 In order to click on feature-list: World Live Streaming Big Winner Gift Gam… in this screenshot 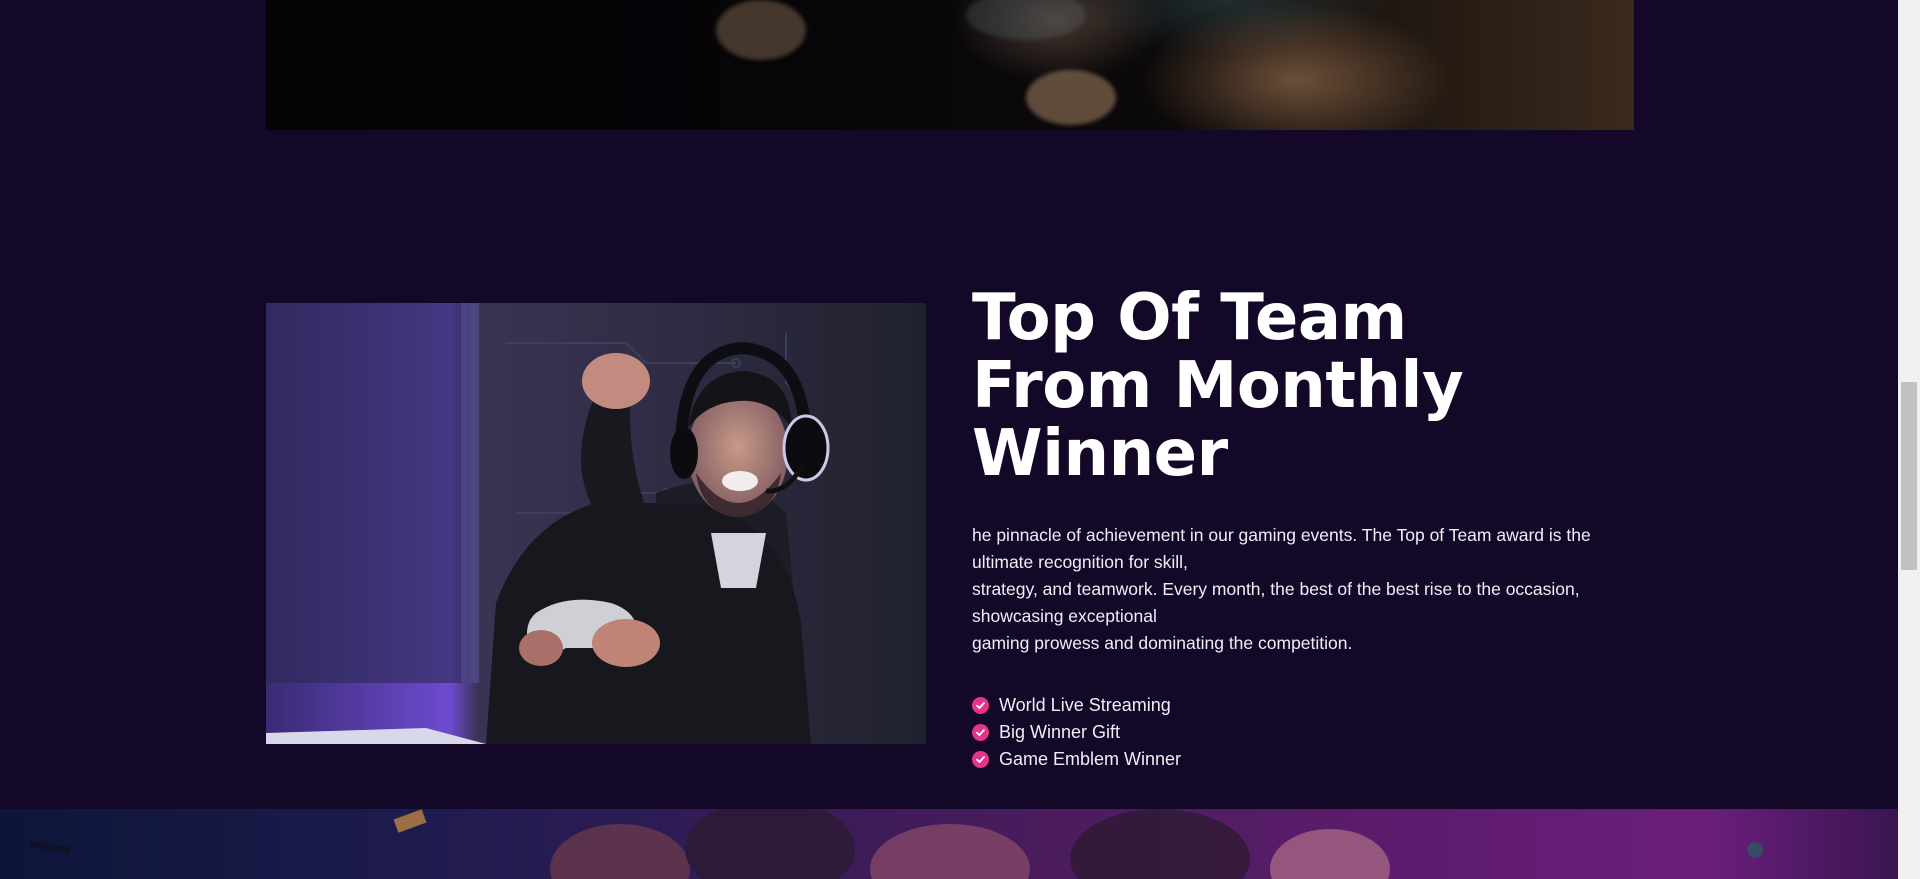, I will do `click(1076, 732)`.